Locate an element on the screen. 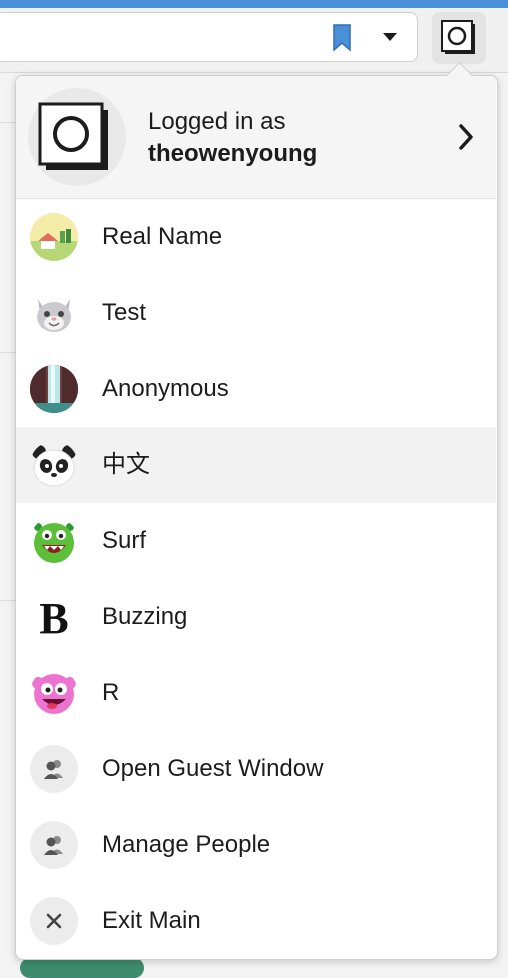 Image resolution: width=508 pixels, height=978 pixels. profile-item-label: Exit Main is located at coordinates (151, 920).